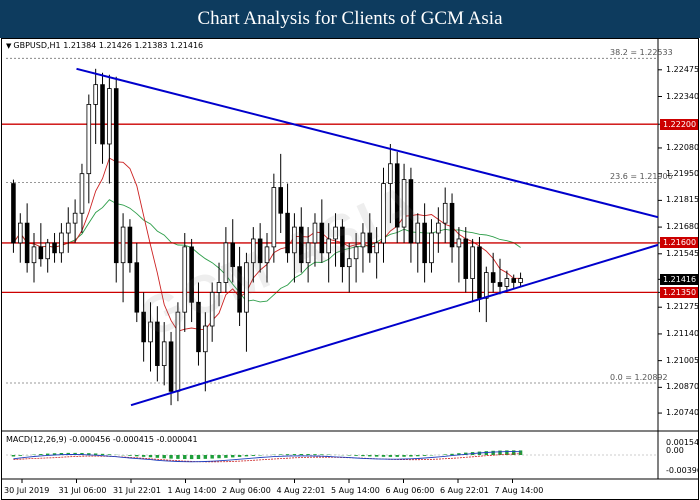  I want to click on time-tick-label: 6 Aug 06:00, so click(410, 490).